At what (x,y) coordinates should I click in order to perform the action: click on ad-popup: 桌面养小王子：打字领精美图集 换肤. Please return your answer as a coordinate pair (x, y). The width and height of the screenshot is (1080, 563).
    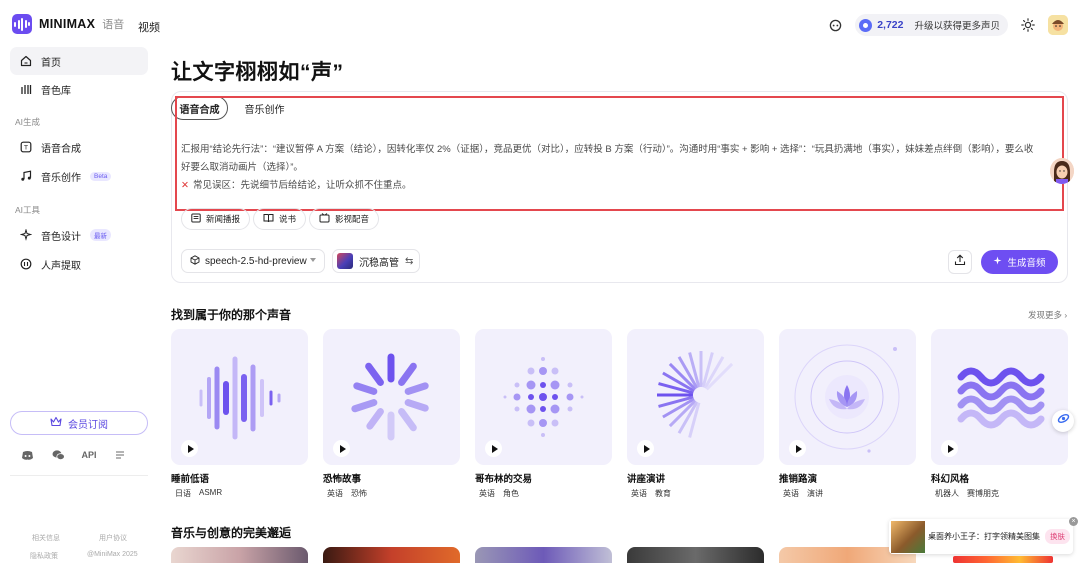
    Looking at the image, I should click on (981, 536).